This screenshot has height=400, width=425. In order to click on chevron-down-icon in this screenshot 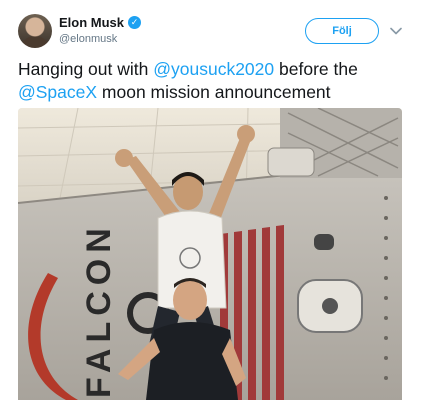, I will do `click(396, 31)`.